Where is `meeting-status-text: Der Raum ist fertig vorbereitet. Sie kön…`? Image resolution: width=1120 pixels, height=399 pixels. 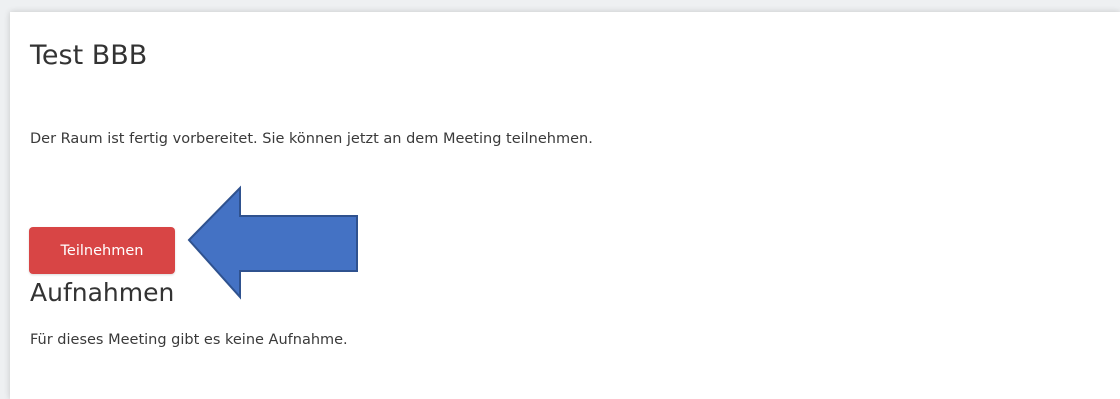 meeting-status-text: Der Raum ist fertig vorbereitet. Sie kön… is located at coordinates (311, 139).